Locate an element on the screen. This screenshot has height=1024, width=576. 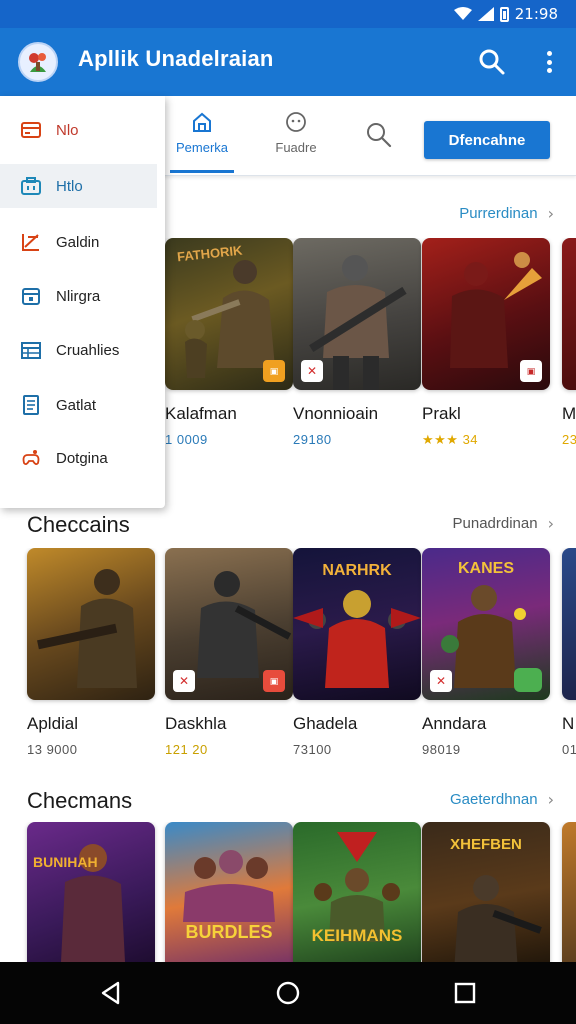
wifi-icon is located at coordinates (462, 13).